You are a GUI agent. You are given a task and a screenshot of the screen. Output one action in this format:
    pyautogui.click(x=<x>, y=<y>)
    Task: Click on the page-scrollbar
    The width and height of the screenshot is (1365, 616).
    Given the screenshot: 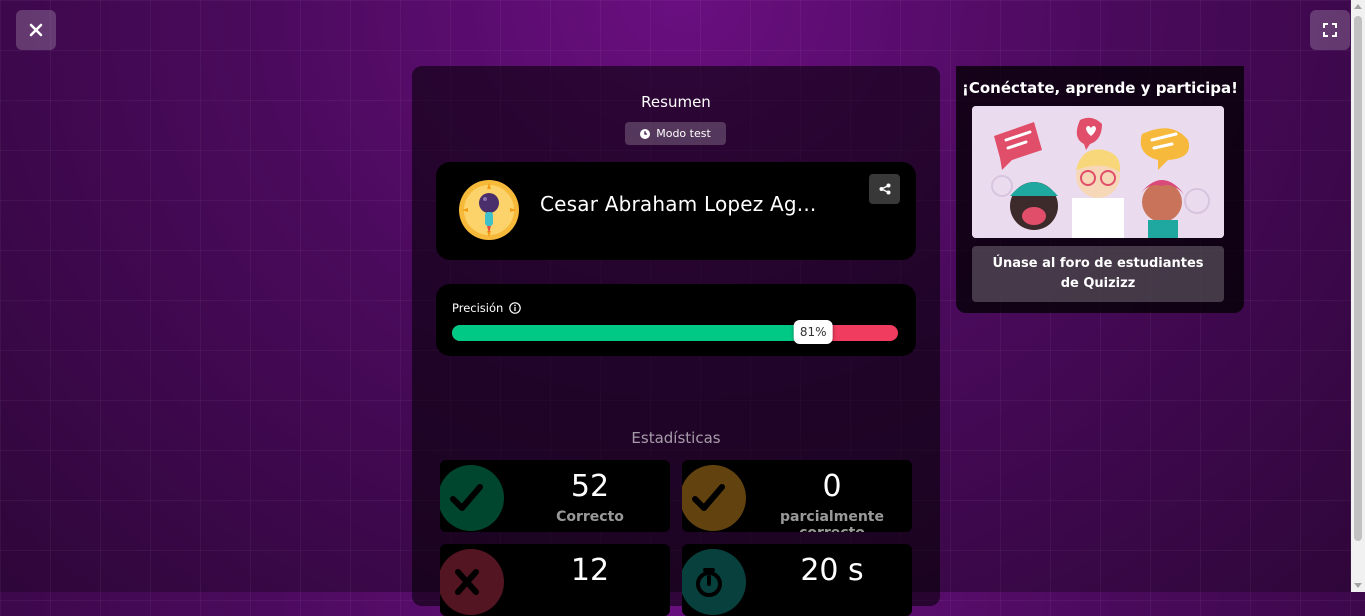 What is the action you would take?
    pyautogui.click(x=1358, y=296)
    